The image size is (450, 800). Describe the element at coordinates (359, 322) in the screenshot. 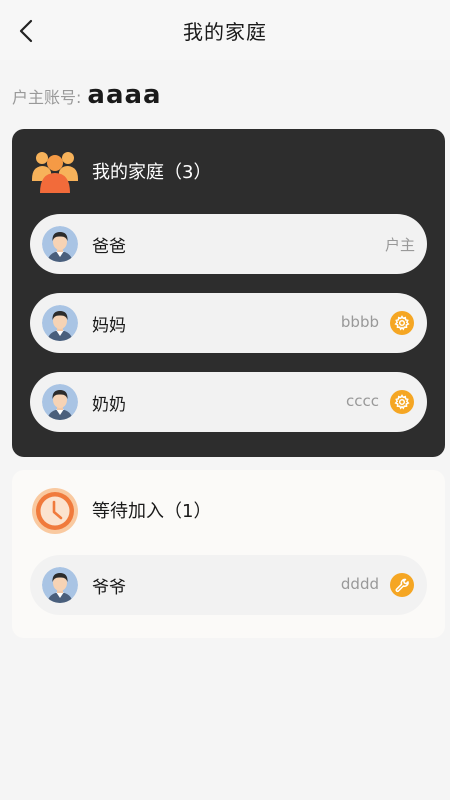

I see `member-account: bbbb` at that location.